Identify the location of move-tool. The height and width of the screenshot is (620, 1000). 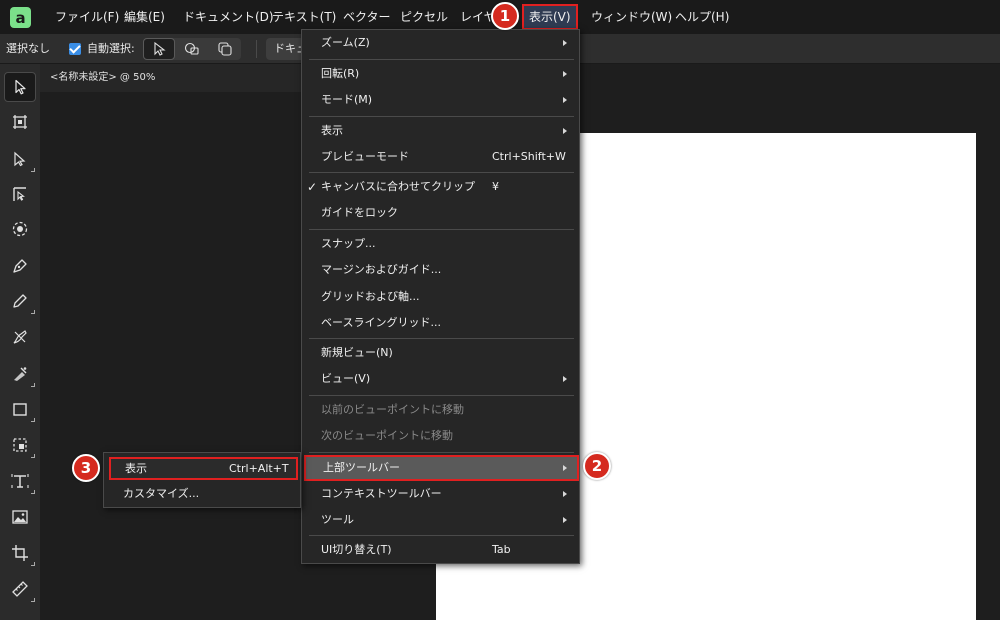
(20, 87).